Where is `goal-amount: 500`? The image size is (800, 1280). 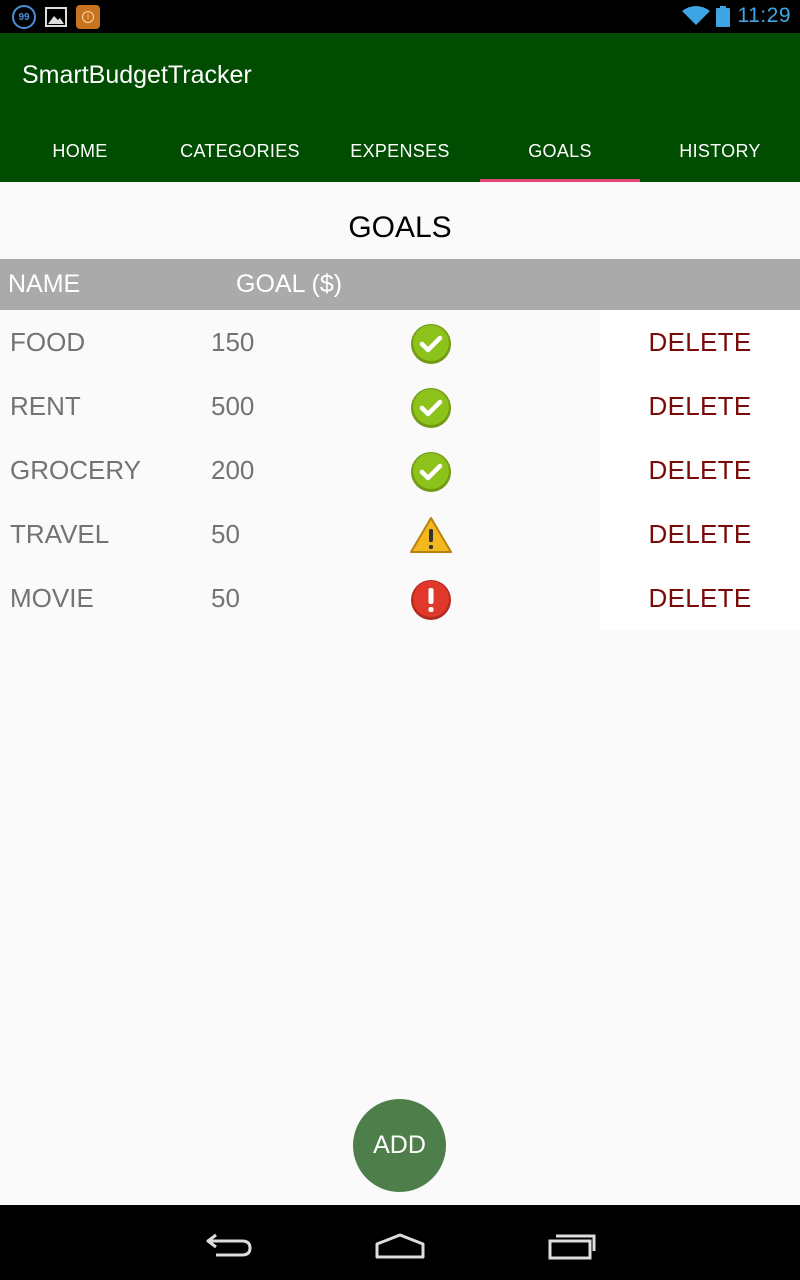 goal-amount: 500 is located at coordinates (233, 406).